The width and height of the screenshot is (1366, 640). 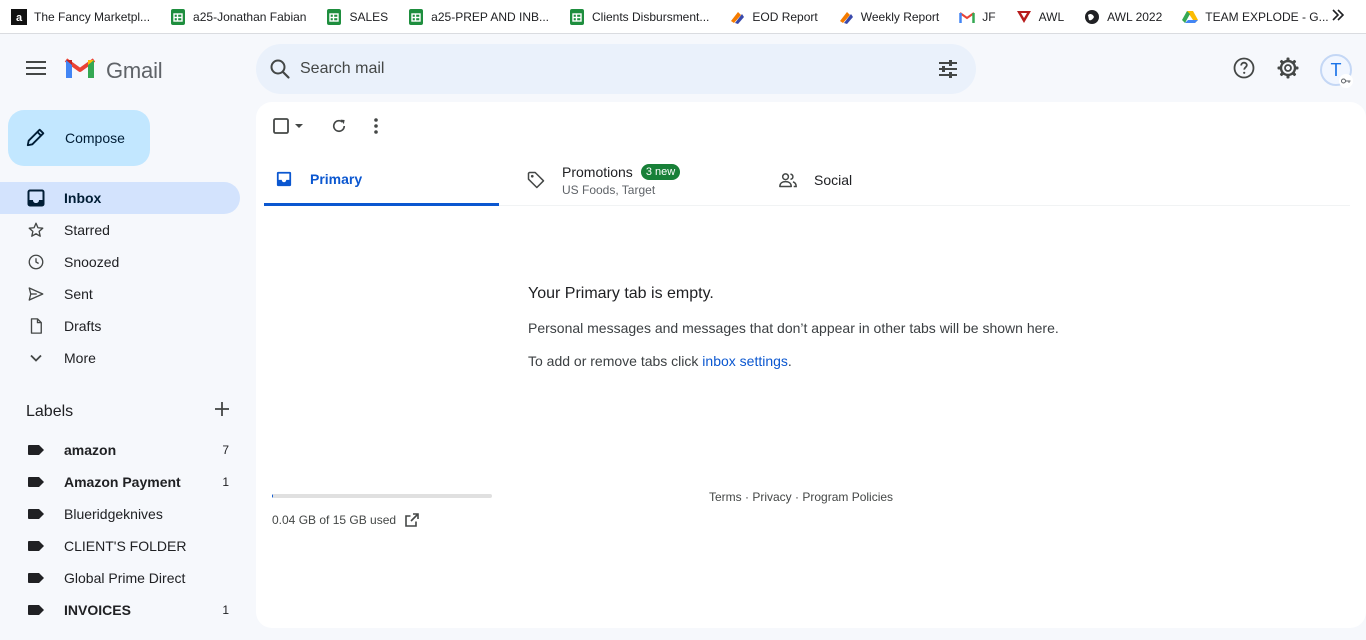 What do you see at coordinates (125, 546) in the screenshot?
I see `label-name: CLIENT'S FOLDER` at bounding box center [125, 546].